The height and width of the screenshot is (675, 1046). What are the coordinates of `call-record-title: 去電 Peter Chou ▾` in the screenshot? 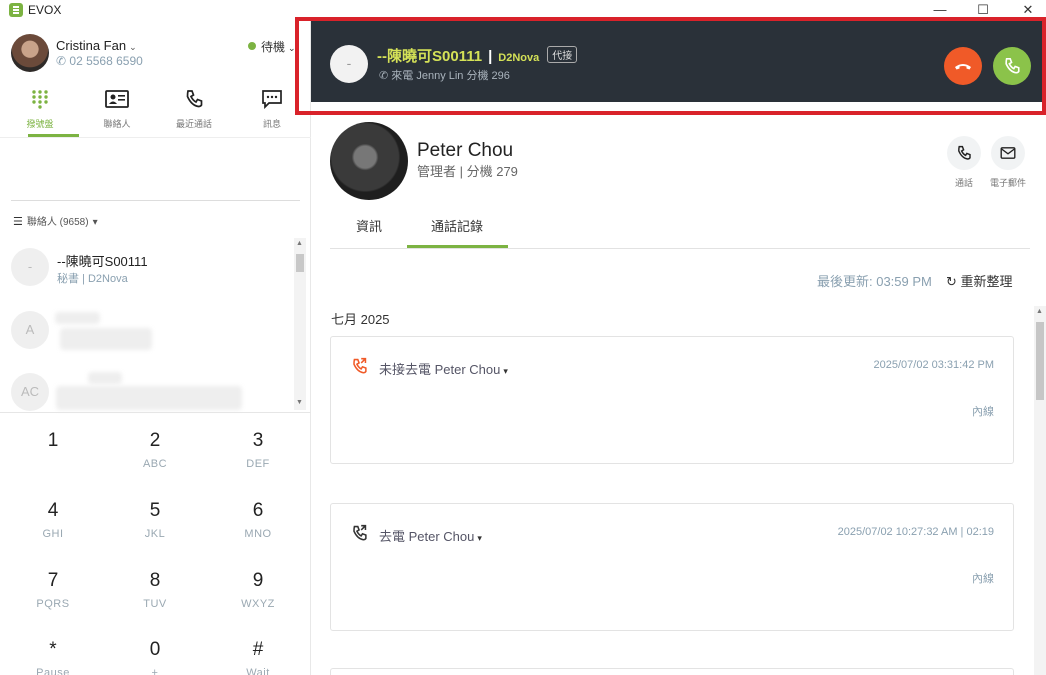 It's located at (430, 535).